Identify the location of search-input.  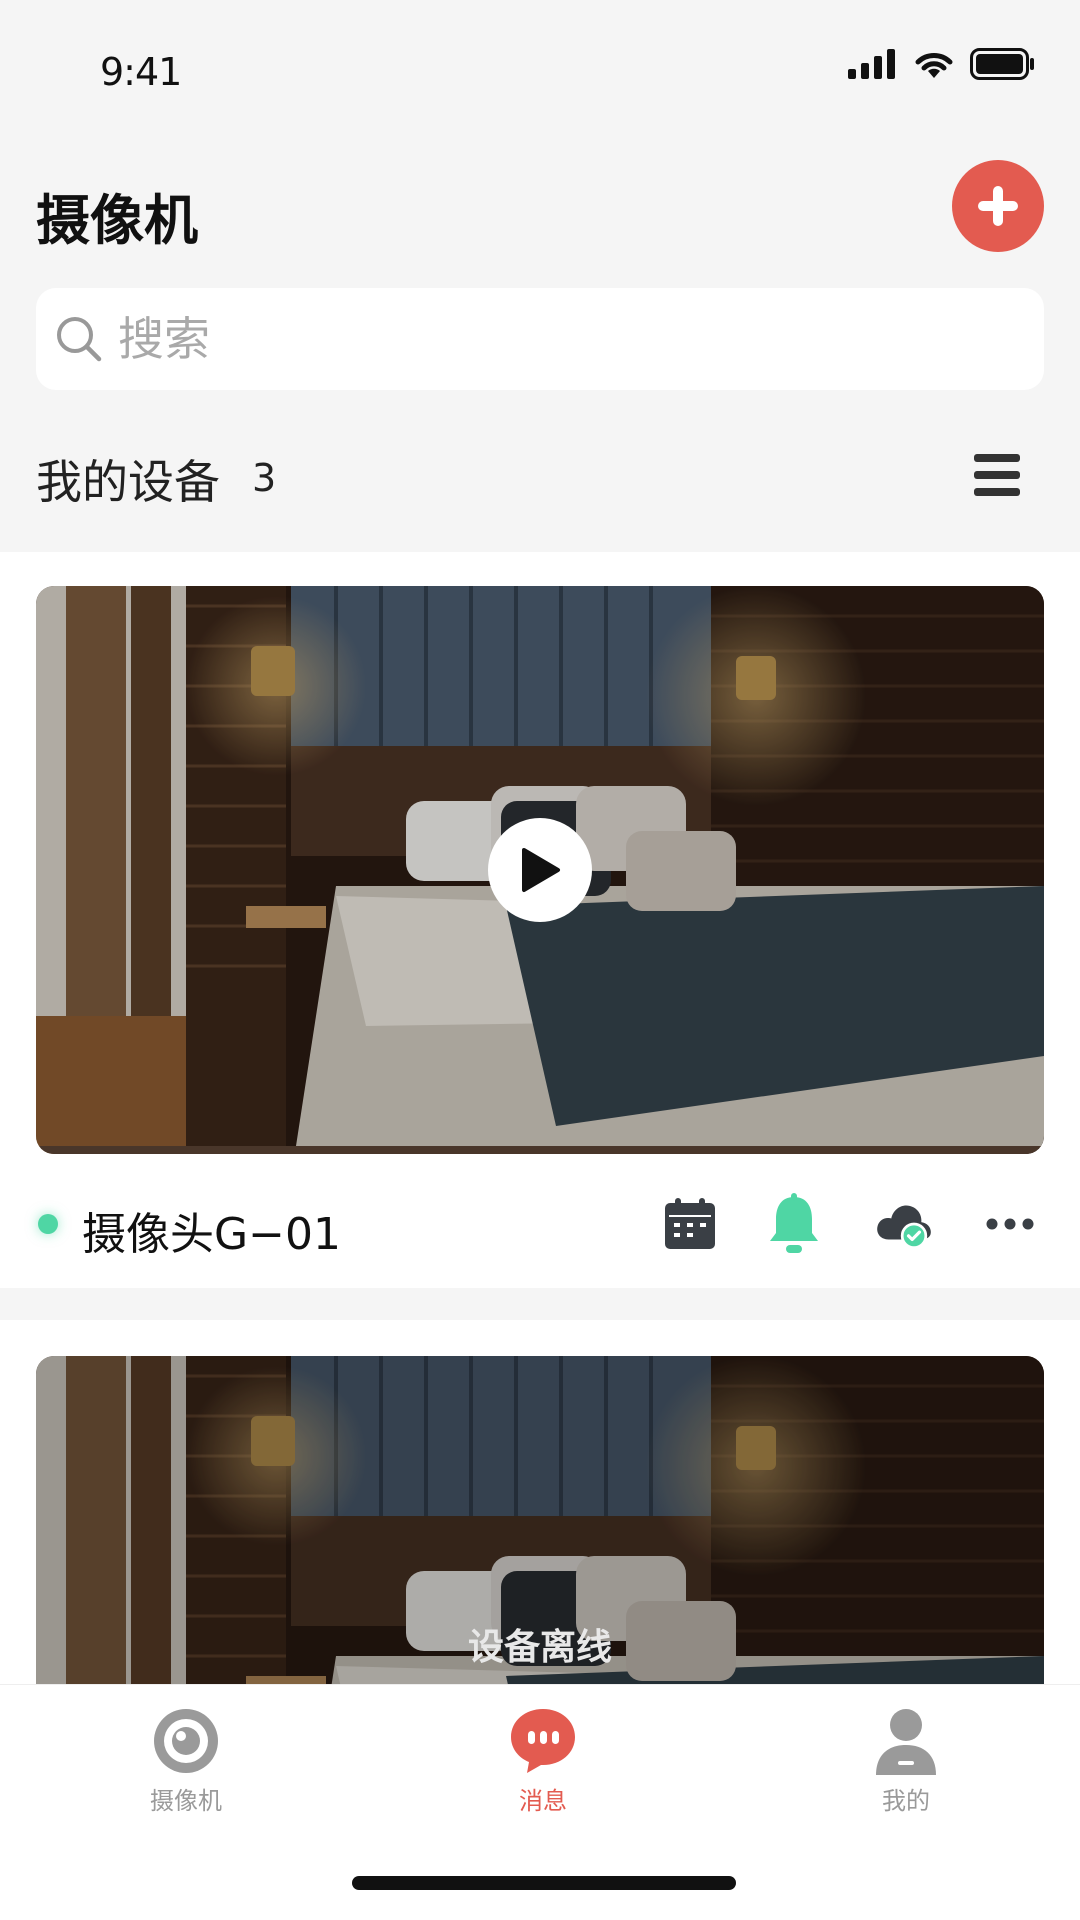
(568, 339).